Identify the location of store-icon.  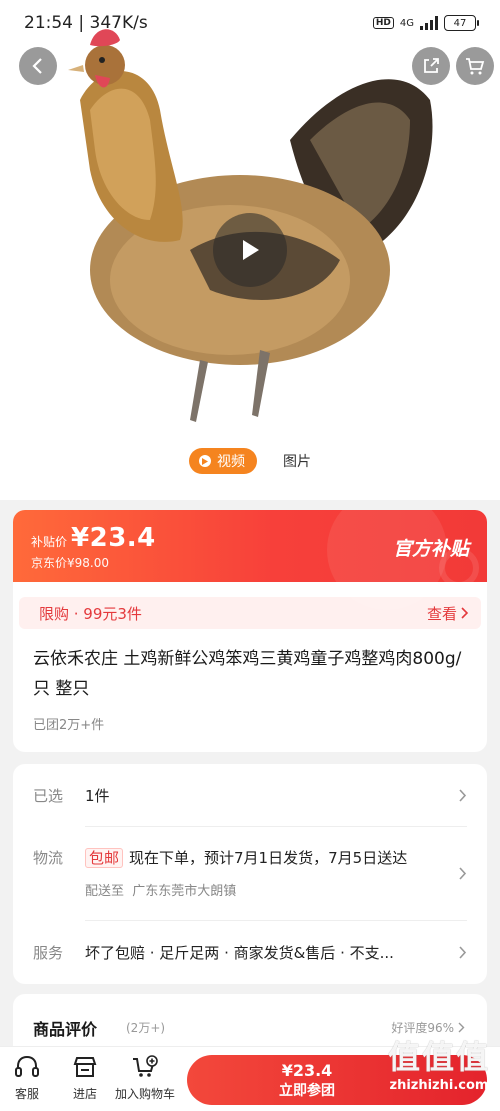
(85, 1067).